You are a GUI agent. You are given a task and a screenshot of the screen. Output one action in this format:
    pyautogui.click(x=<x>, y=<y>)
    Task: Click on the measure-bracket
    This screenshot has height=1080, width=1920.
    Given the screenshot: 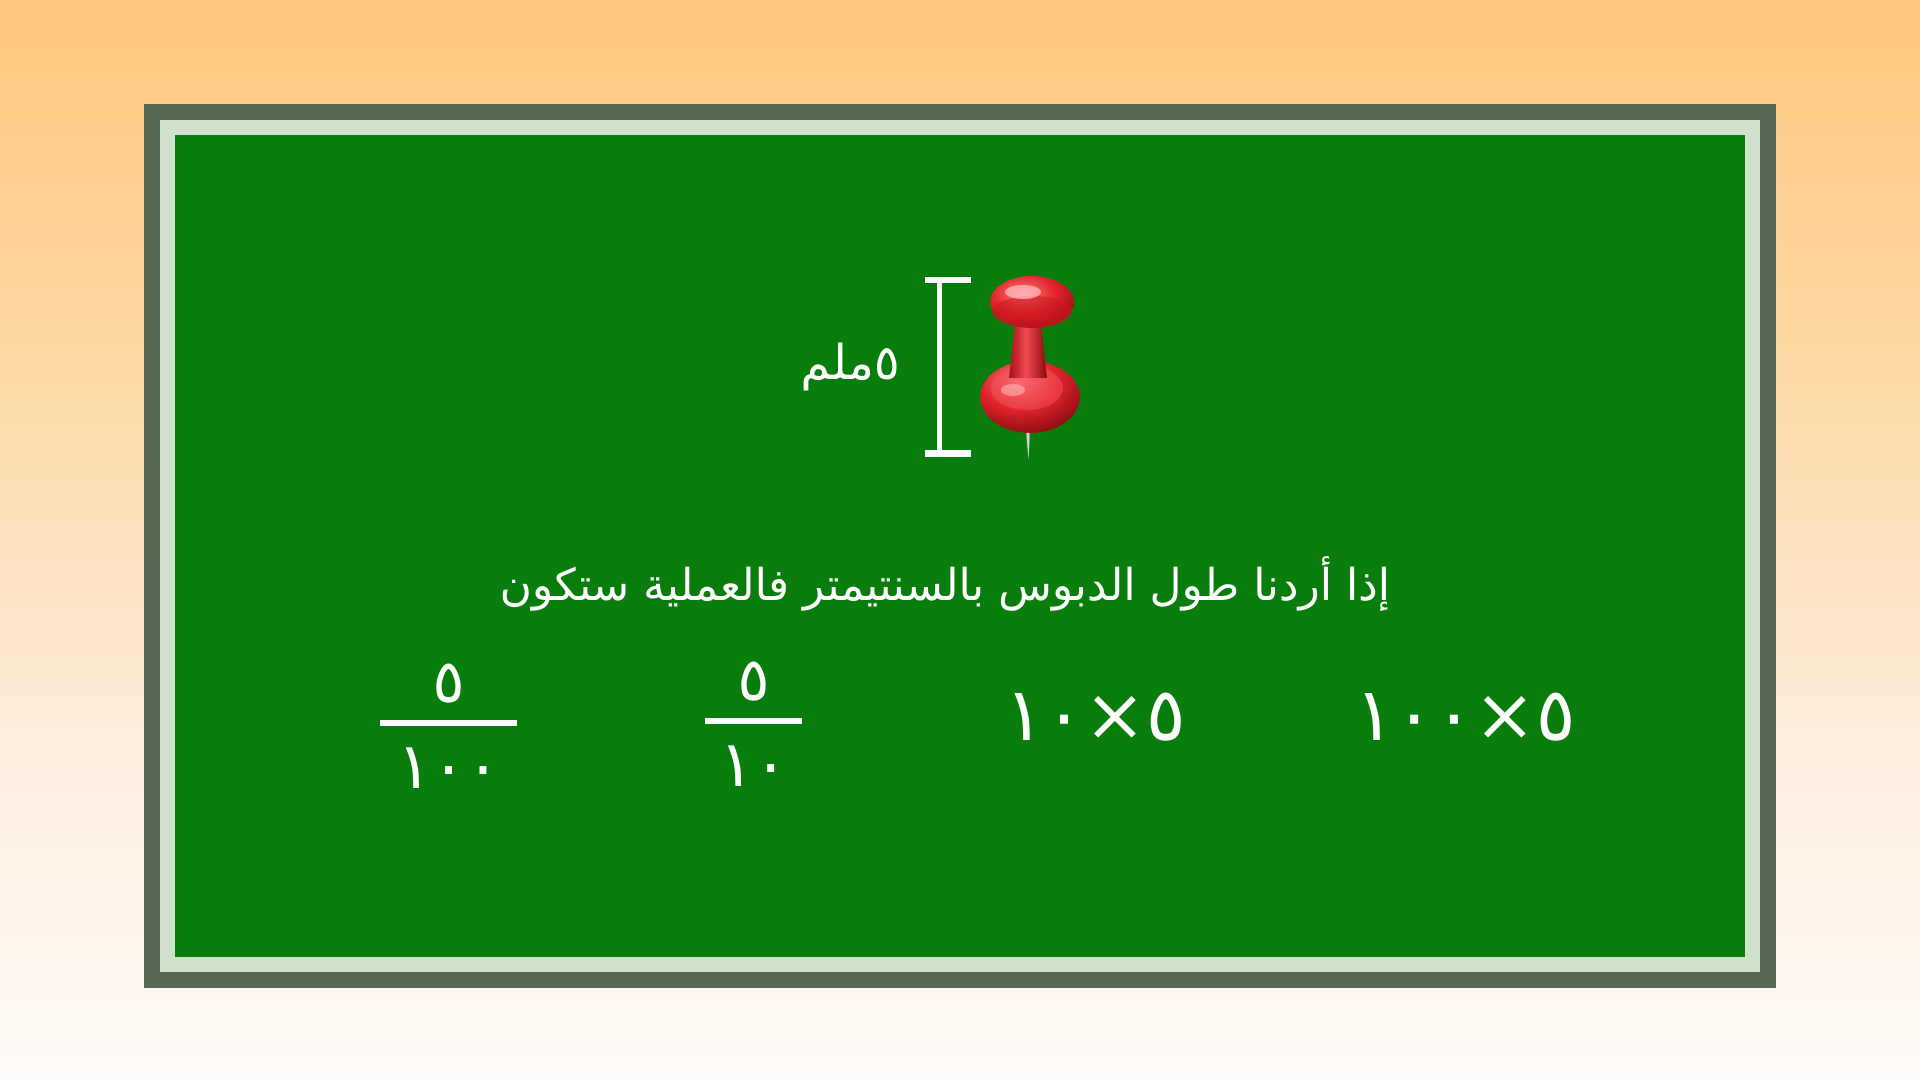 What is the action you would take?
    pyautogui.click(x=948, y=367)
    